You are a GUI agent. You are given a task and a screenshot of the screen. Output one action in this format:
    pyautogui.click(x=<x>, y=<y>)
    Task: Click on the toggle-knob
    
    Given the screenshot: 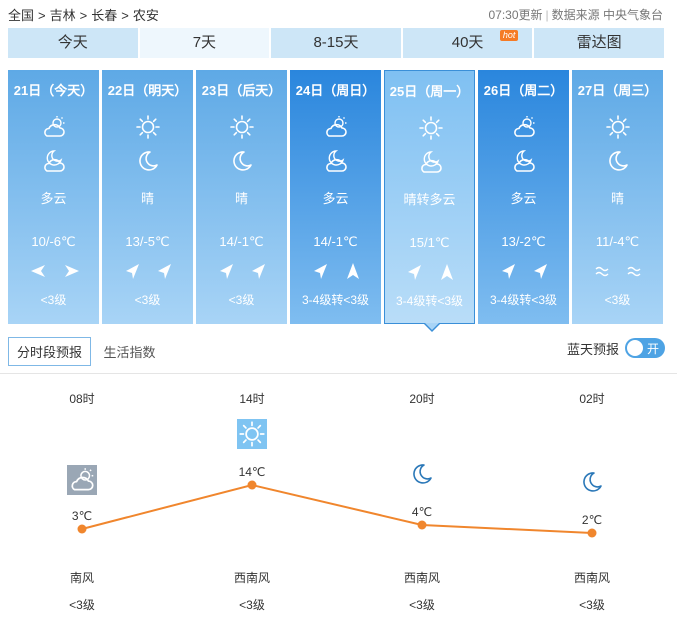 What is the action you would take?
    pyautogui.click(x=635, y=348)
    